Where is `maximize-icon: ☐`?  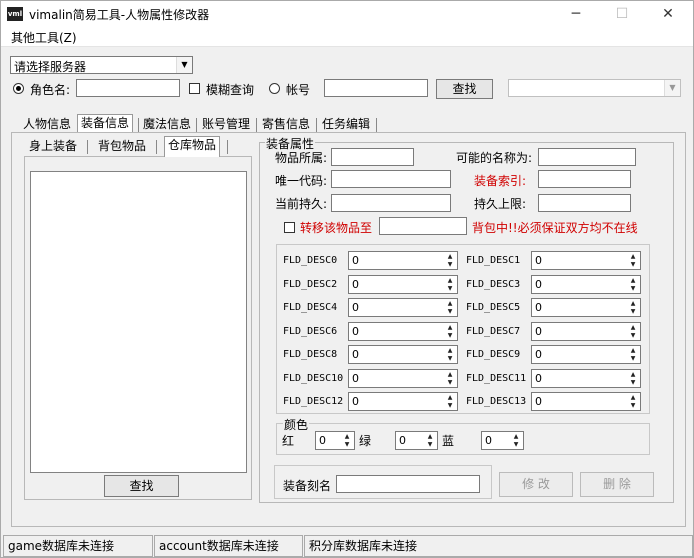
maximize-icon: ☐ is located at coordinates (622, 14).